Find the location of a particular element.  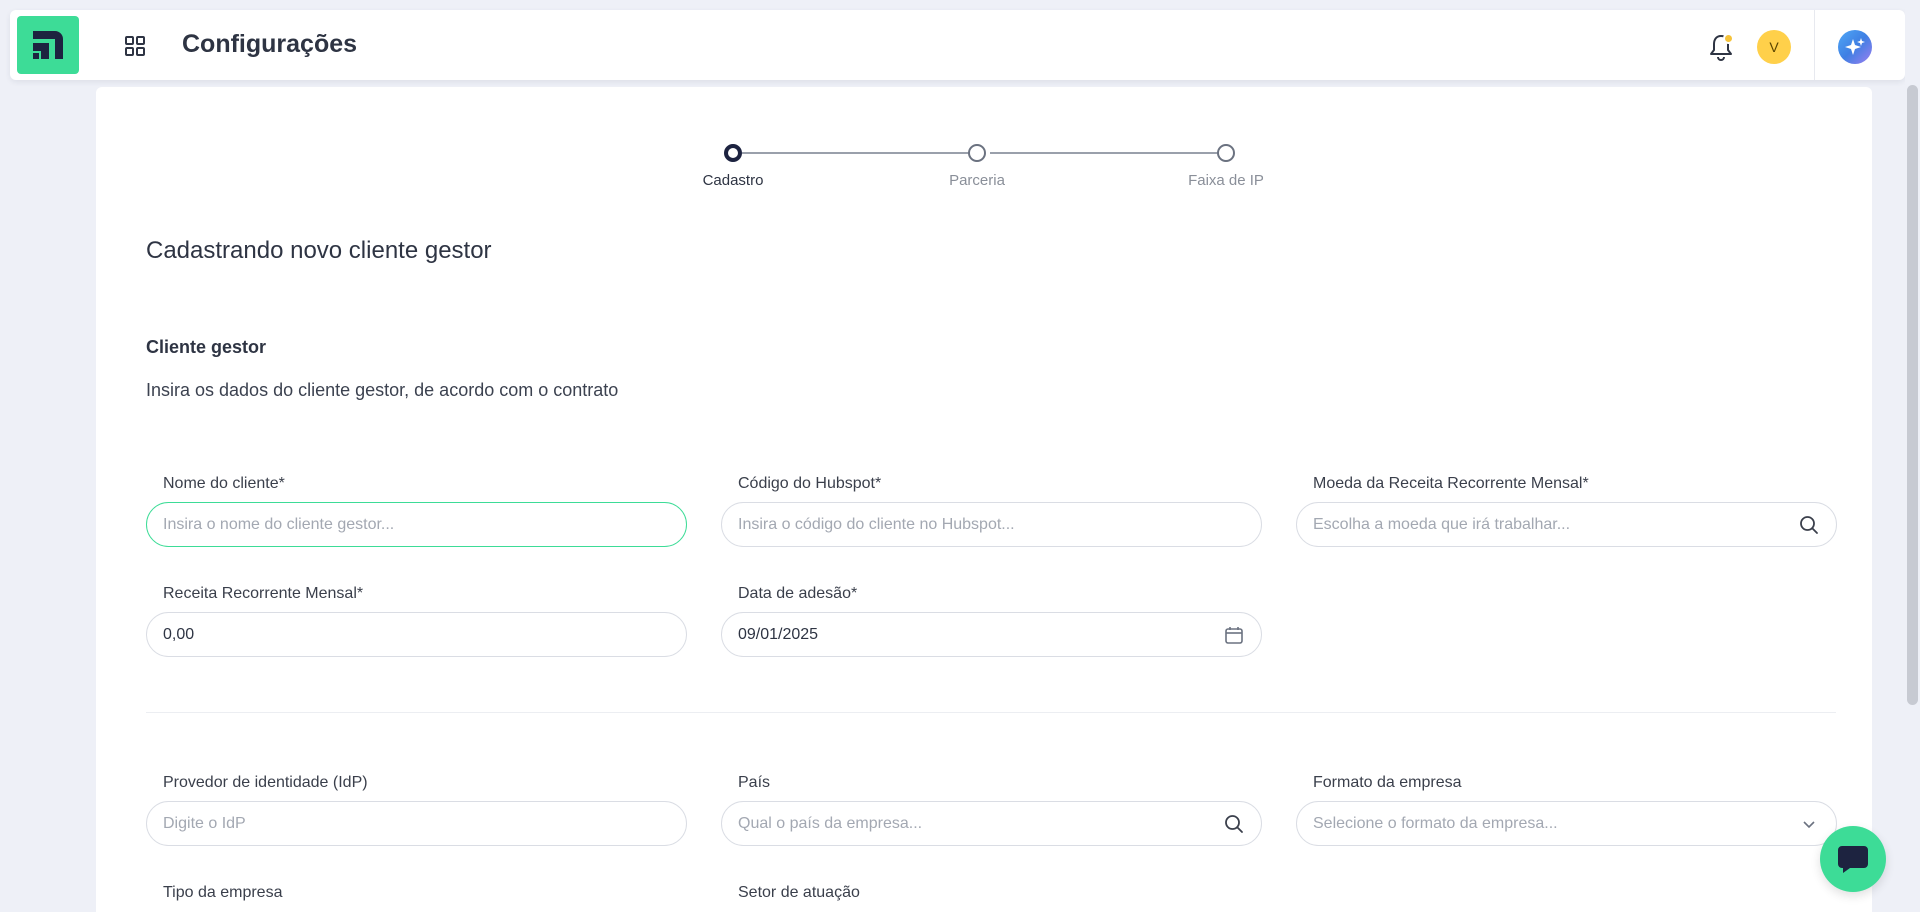

client-name-label: Nome do cliente* is located at coordinates (224, 483).